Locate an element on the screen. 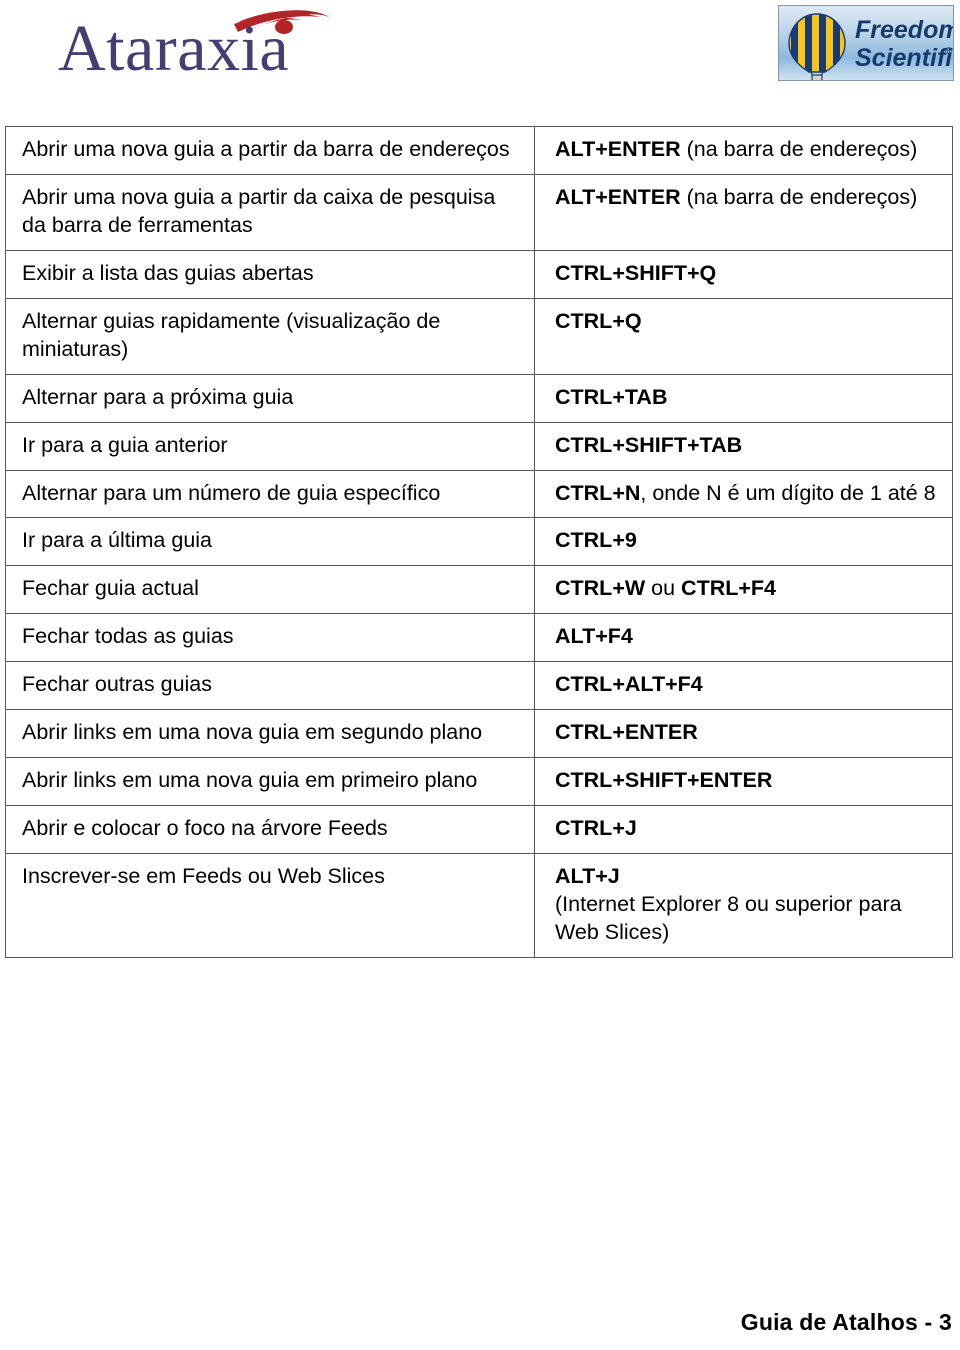 This screenshot has width=960, height=1350. shortcut-key-secondary: CTRL+F4 is located at coordinates (729, 588).